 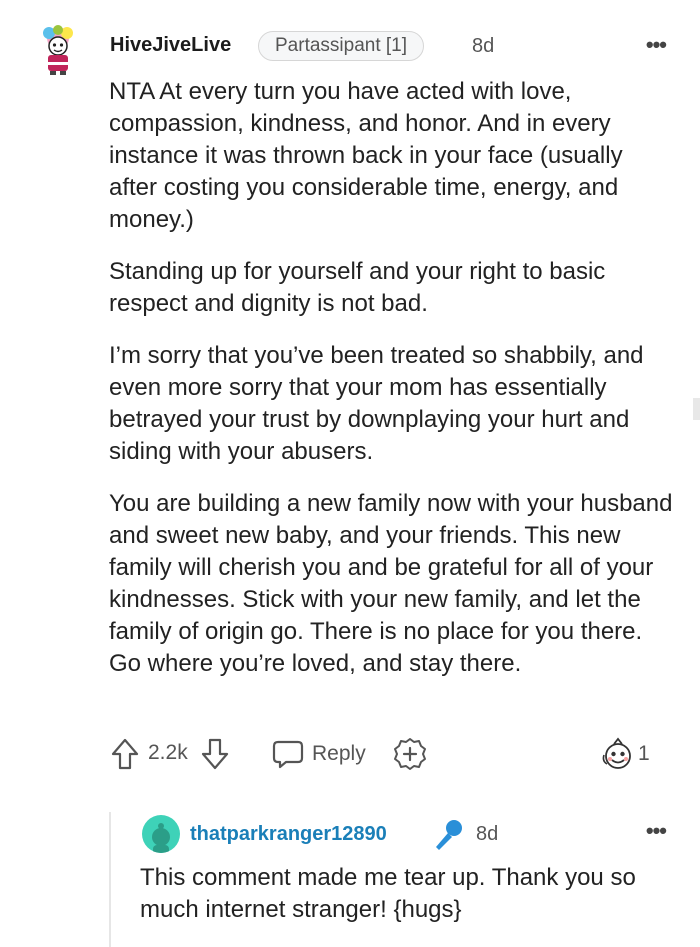 I want to click on award-count: 1, so click(x=644, y=753).